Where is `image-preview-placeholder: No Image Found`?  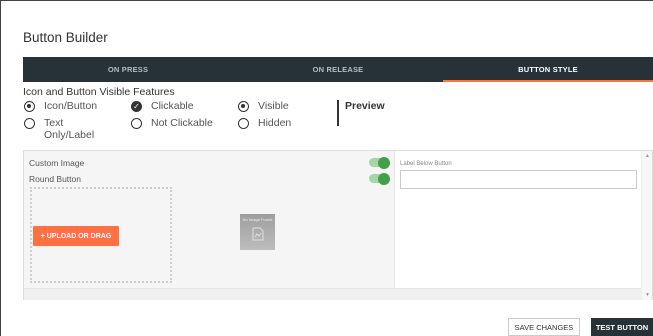 image-preview-placeholder: No Image Found is located at coordinates (257, 232).